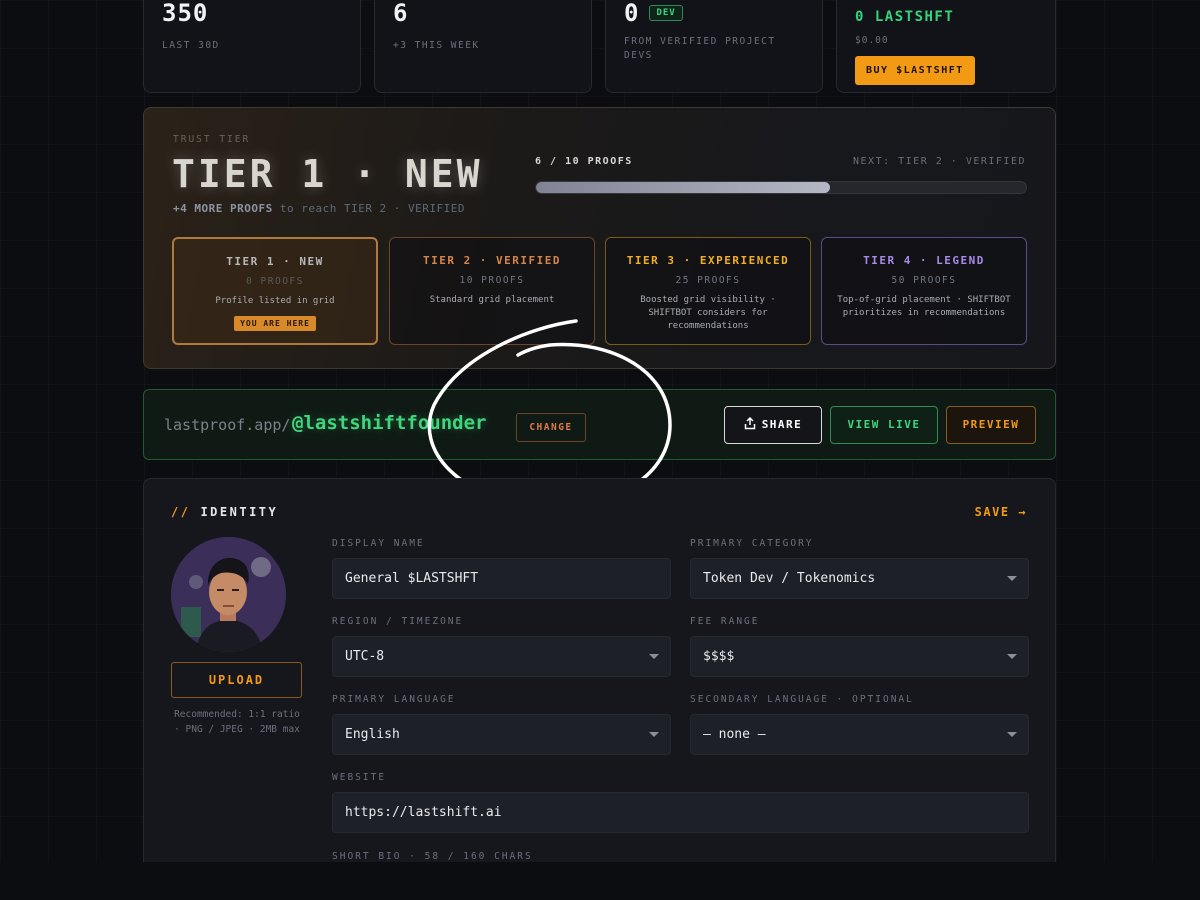 This screenshot has width=1200, height=900. I want to click on share-icon, so click(750, 427).